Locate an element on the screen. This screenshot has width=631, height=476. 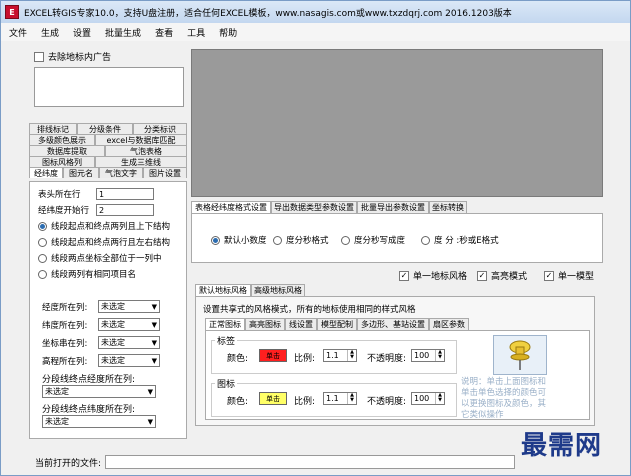
radio-updown: 线段起点和终点两列且上下结构 is located at coordinates (104, 226).